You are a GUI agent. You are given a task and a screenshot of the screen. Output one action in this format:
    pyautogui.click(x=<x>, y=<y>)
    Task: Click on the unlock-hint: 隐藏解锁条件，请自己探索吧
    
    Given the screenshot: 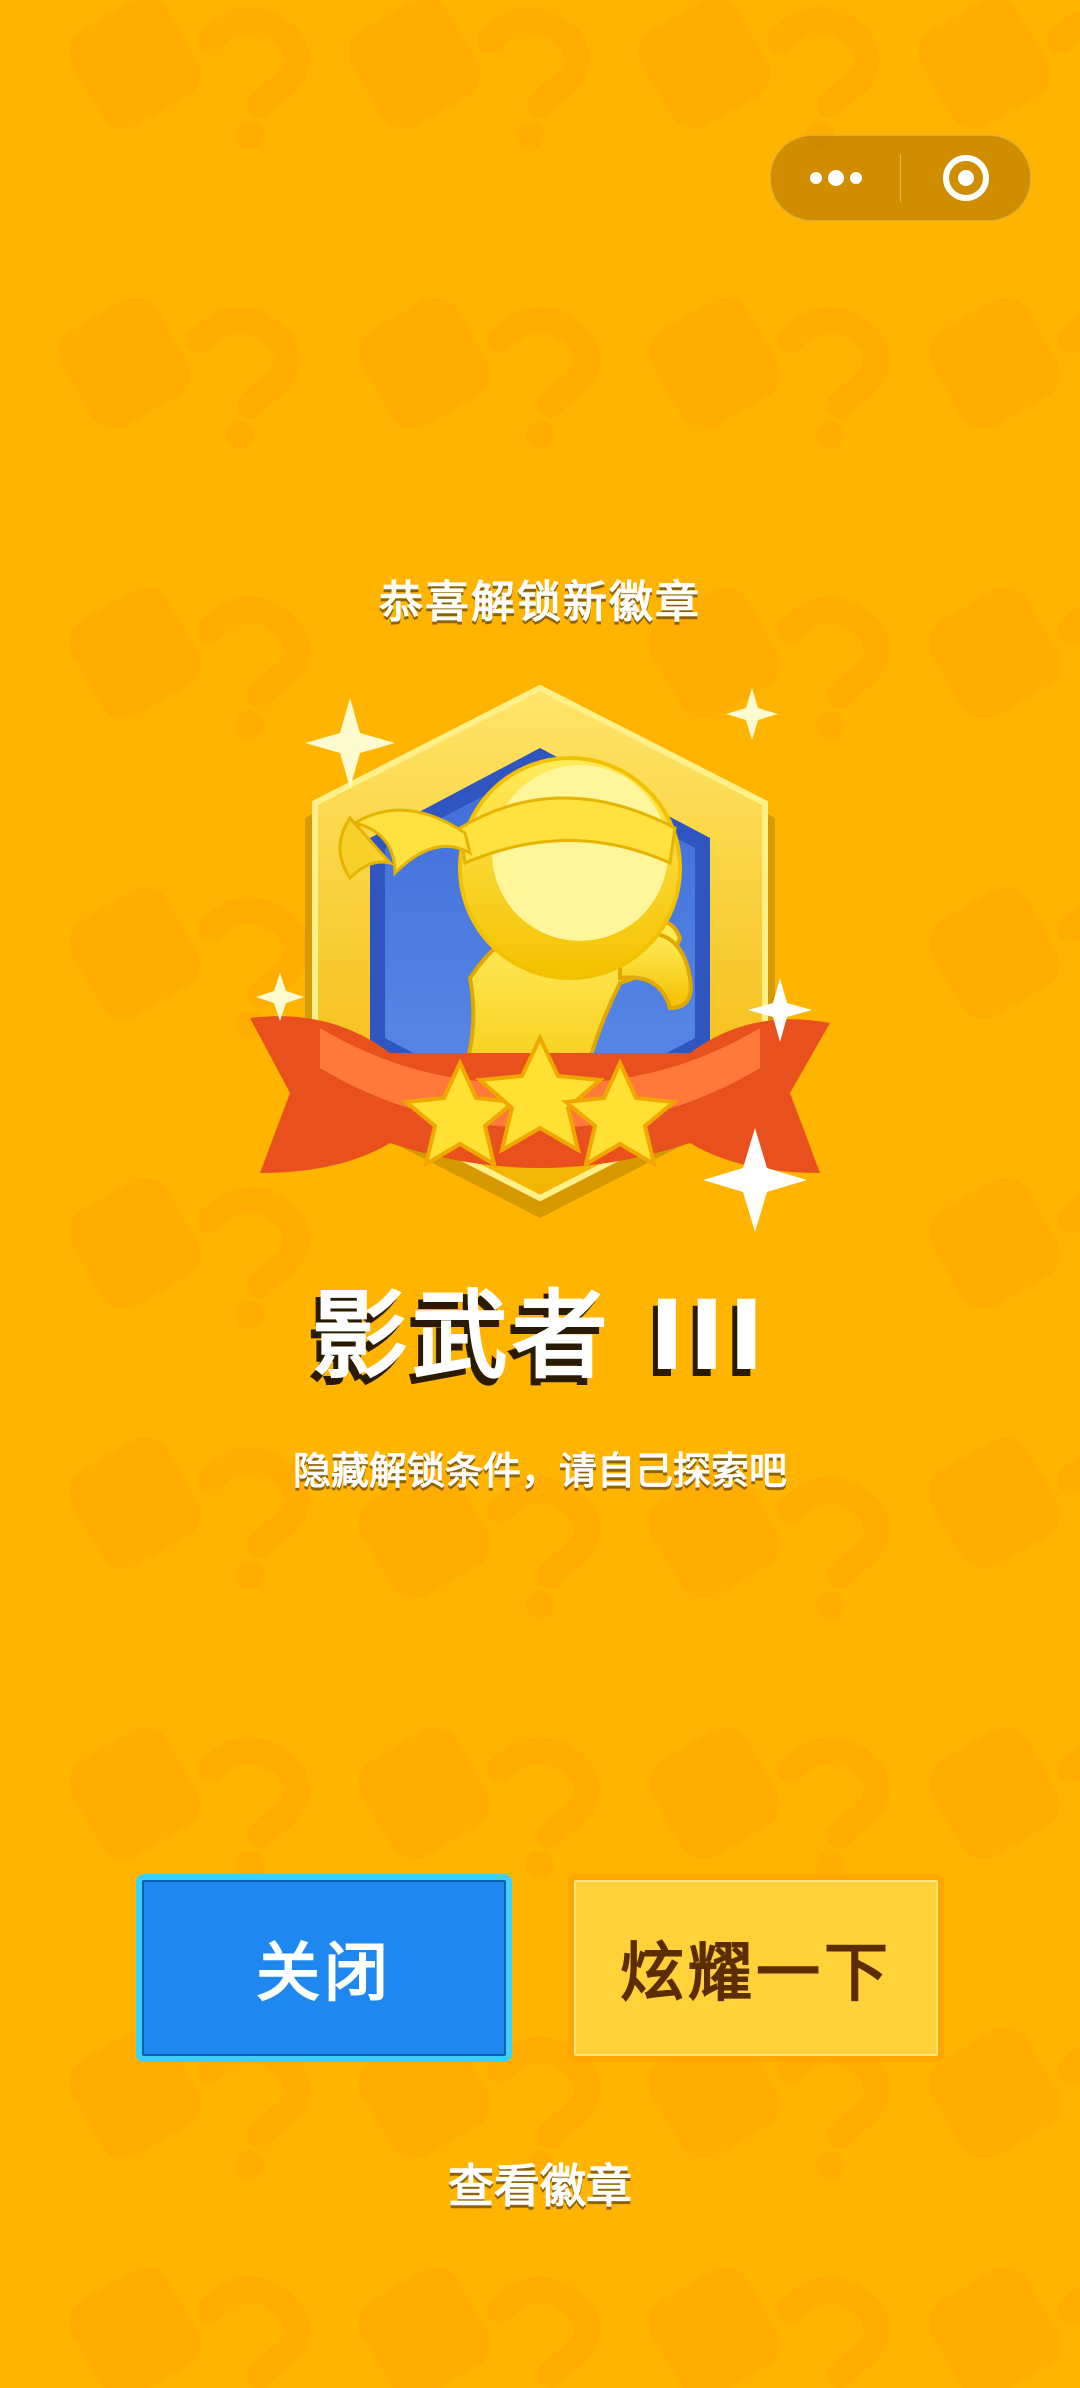 What is the action you would take?
    pyautogui.click(x=539, y=1471)
    